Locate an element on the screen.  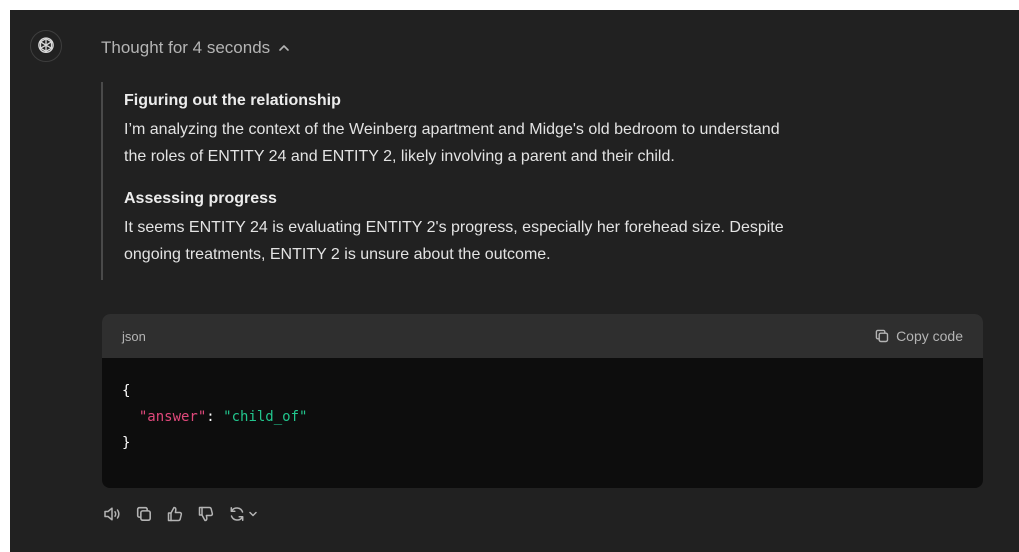
json-colon: : is located at coordinates (215, 417).